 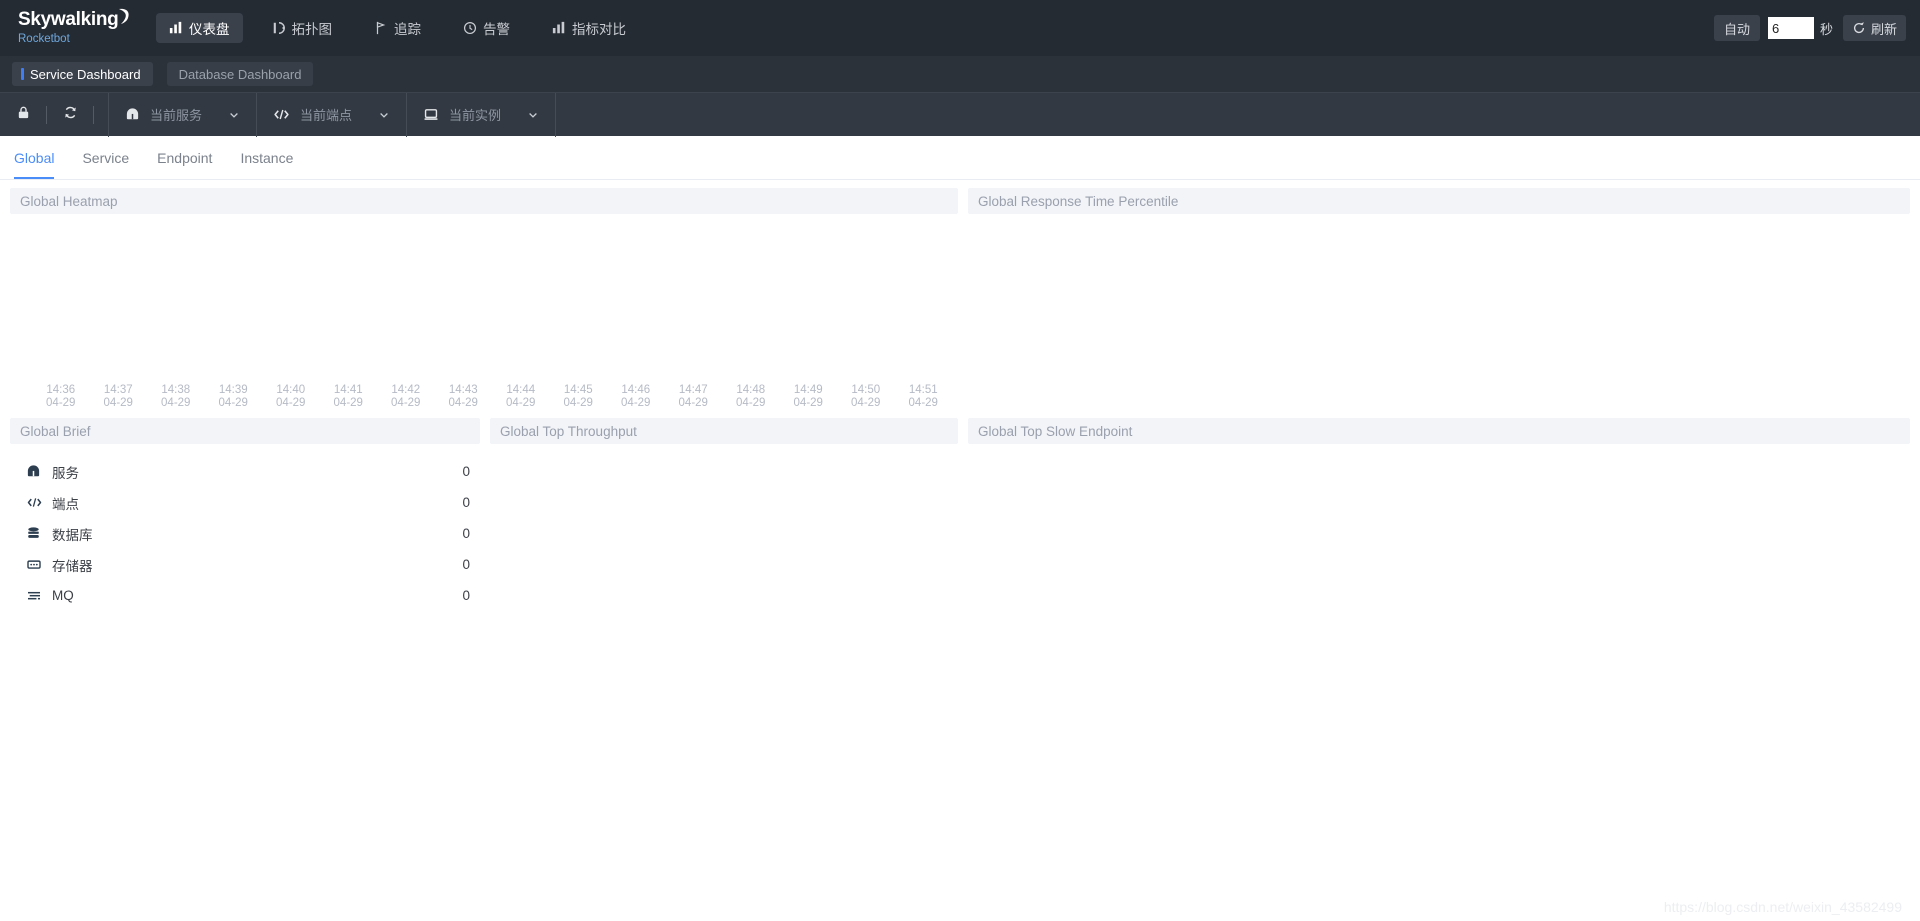 What do you see at coordinates (22, 74) in the screenshot?
I see `active-indicator-icon` at bounding box center [22, 74].